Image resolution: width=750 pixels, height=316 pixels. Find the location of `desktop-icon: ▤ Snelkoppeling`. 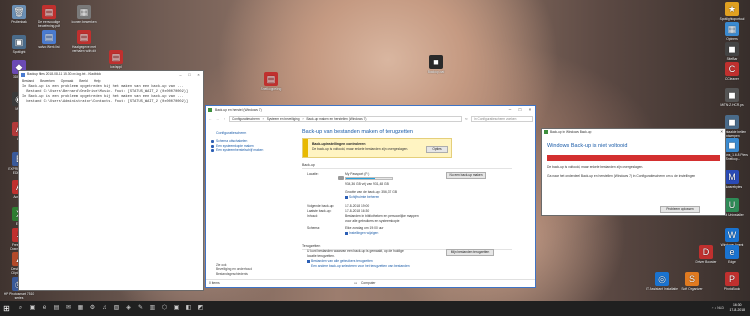

desktop-icon: ▤ Snelkoppeling is located at coordinates (271, 81).